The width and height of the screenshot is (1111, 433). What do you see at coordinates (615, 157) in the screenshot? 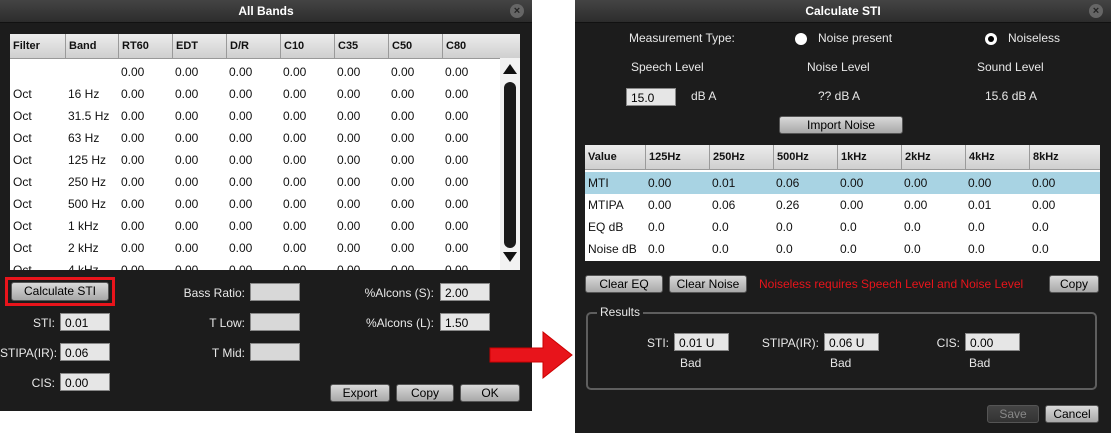
I see `sti-col-header: Value` at bounding box center [615, 157].